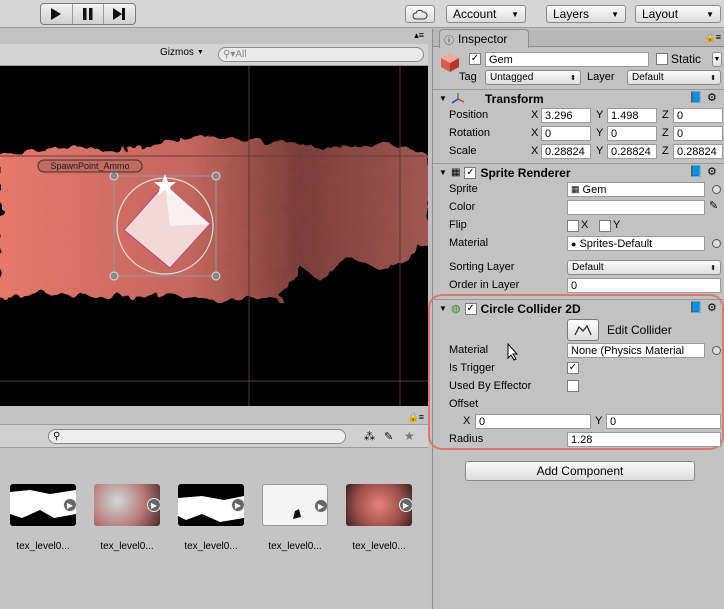  Describe the element at coordinates (567, 59) in the screenshot. I see `object-name-field: Gem` at that location.